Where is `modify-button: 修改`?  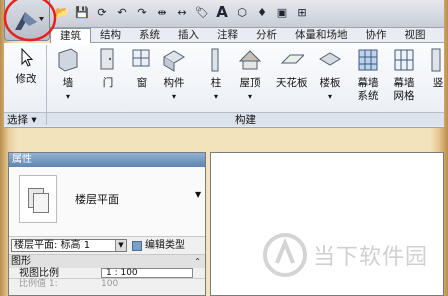 modify-button: 修改 is located at coordinates (26, 66).